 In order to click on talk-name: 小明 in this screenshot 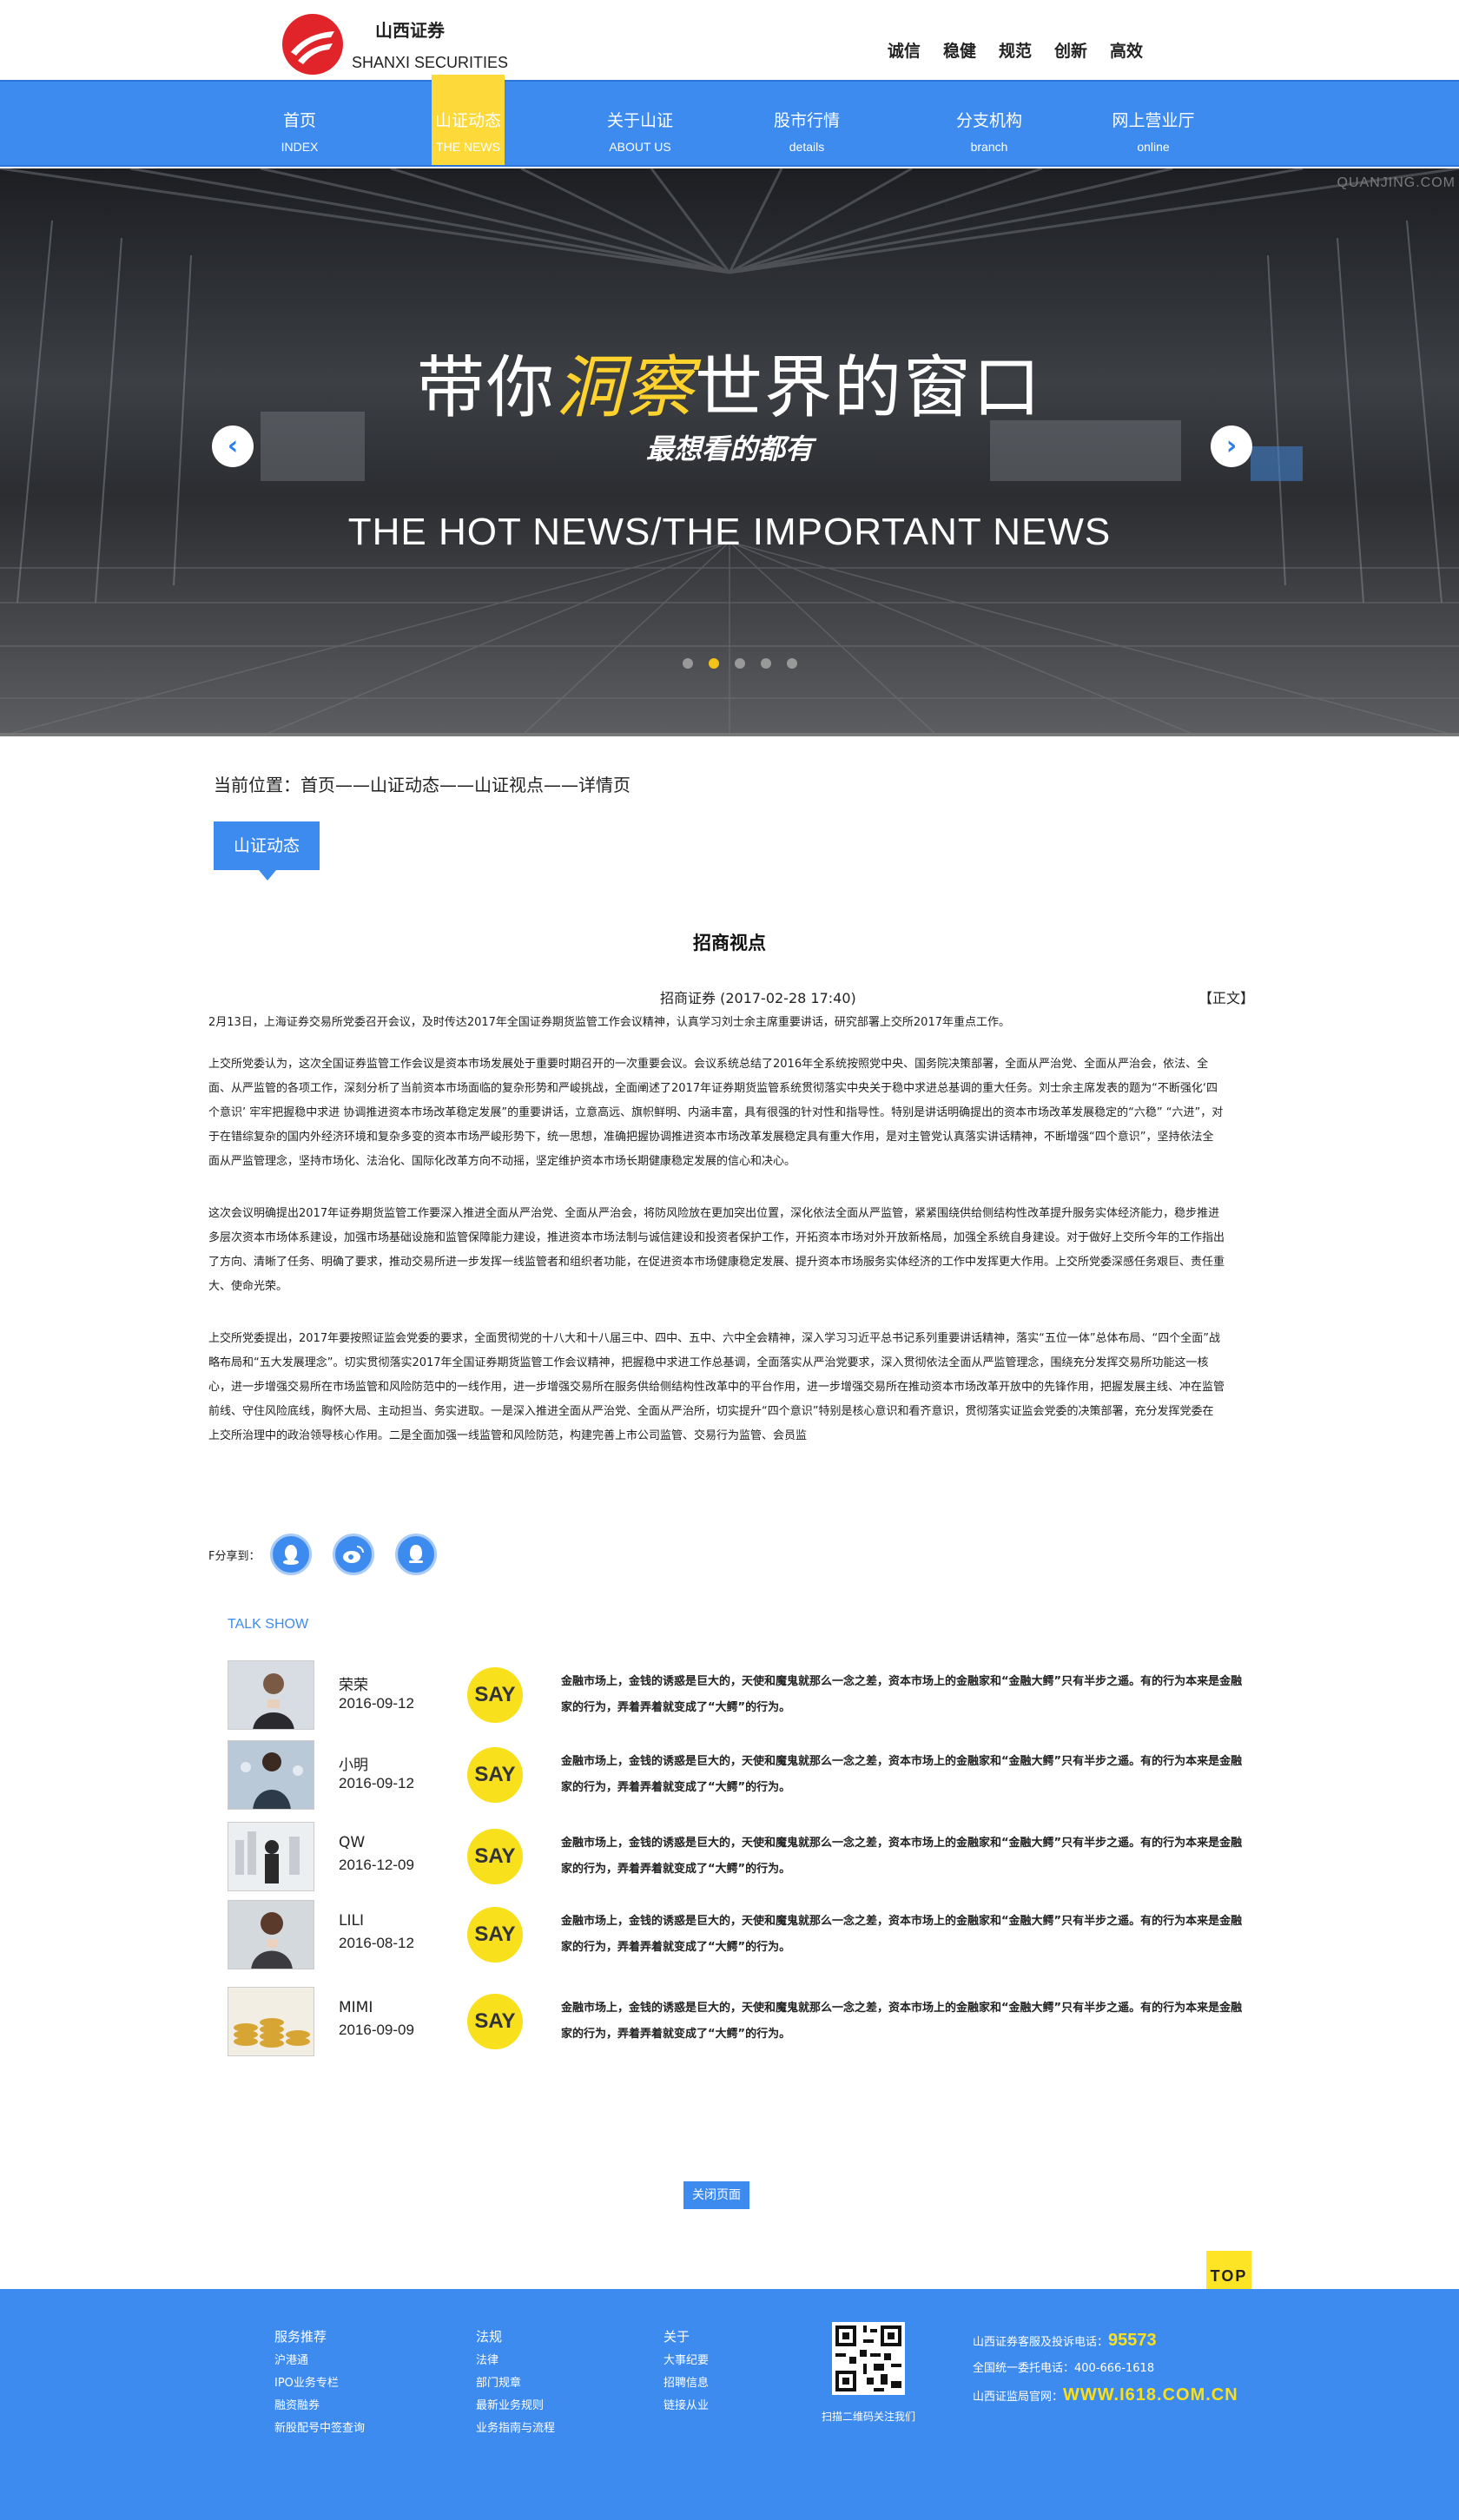, I will do `click(353, 1765)`.